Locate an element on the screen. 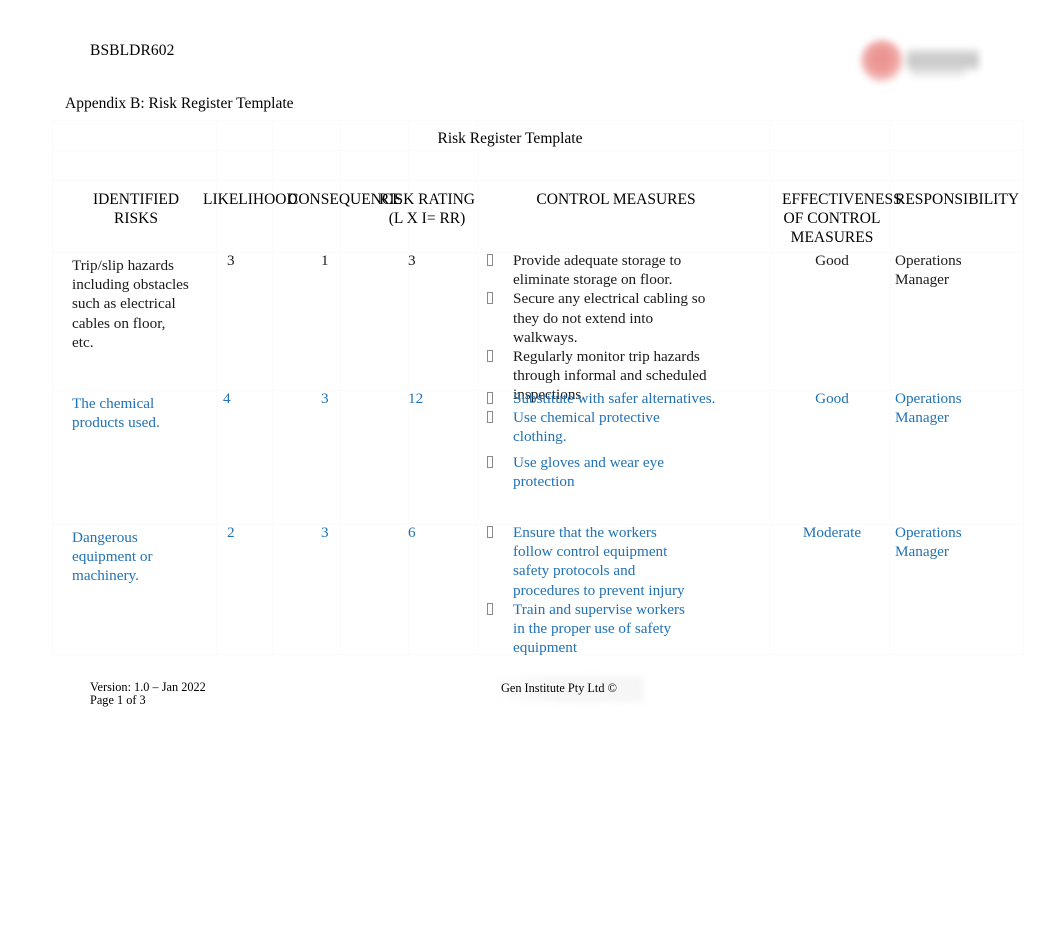 The width and height of the screenshot is (1062, 935). footer-page-number: Page 1 of 3 is located at coordinates (118, 700).